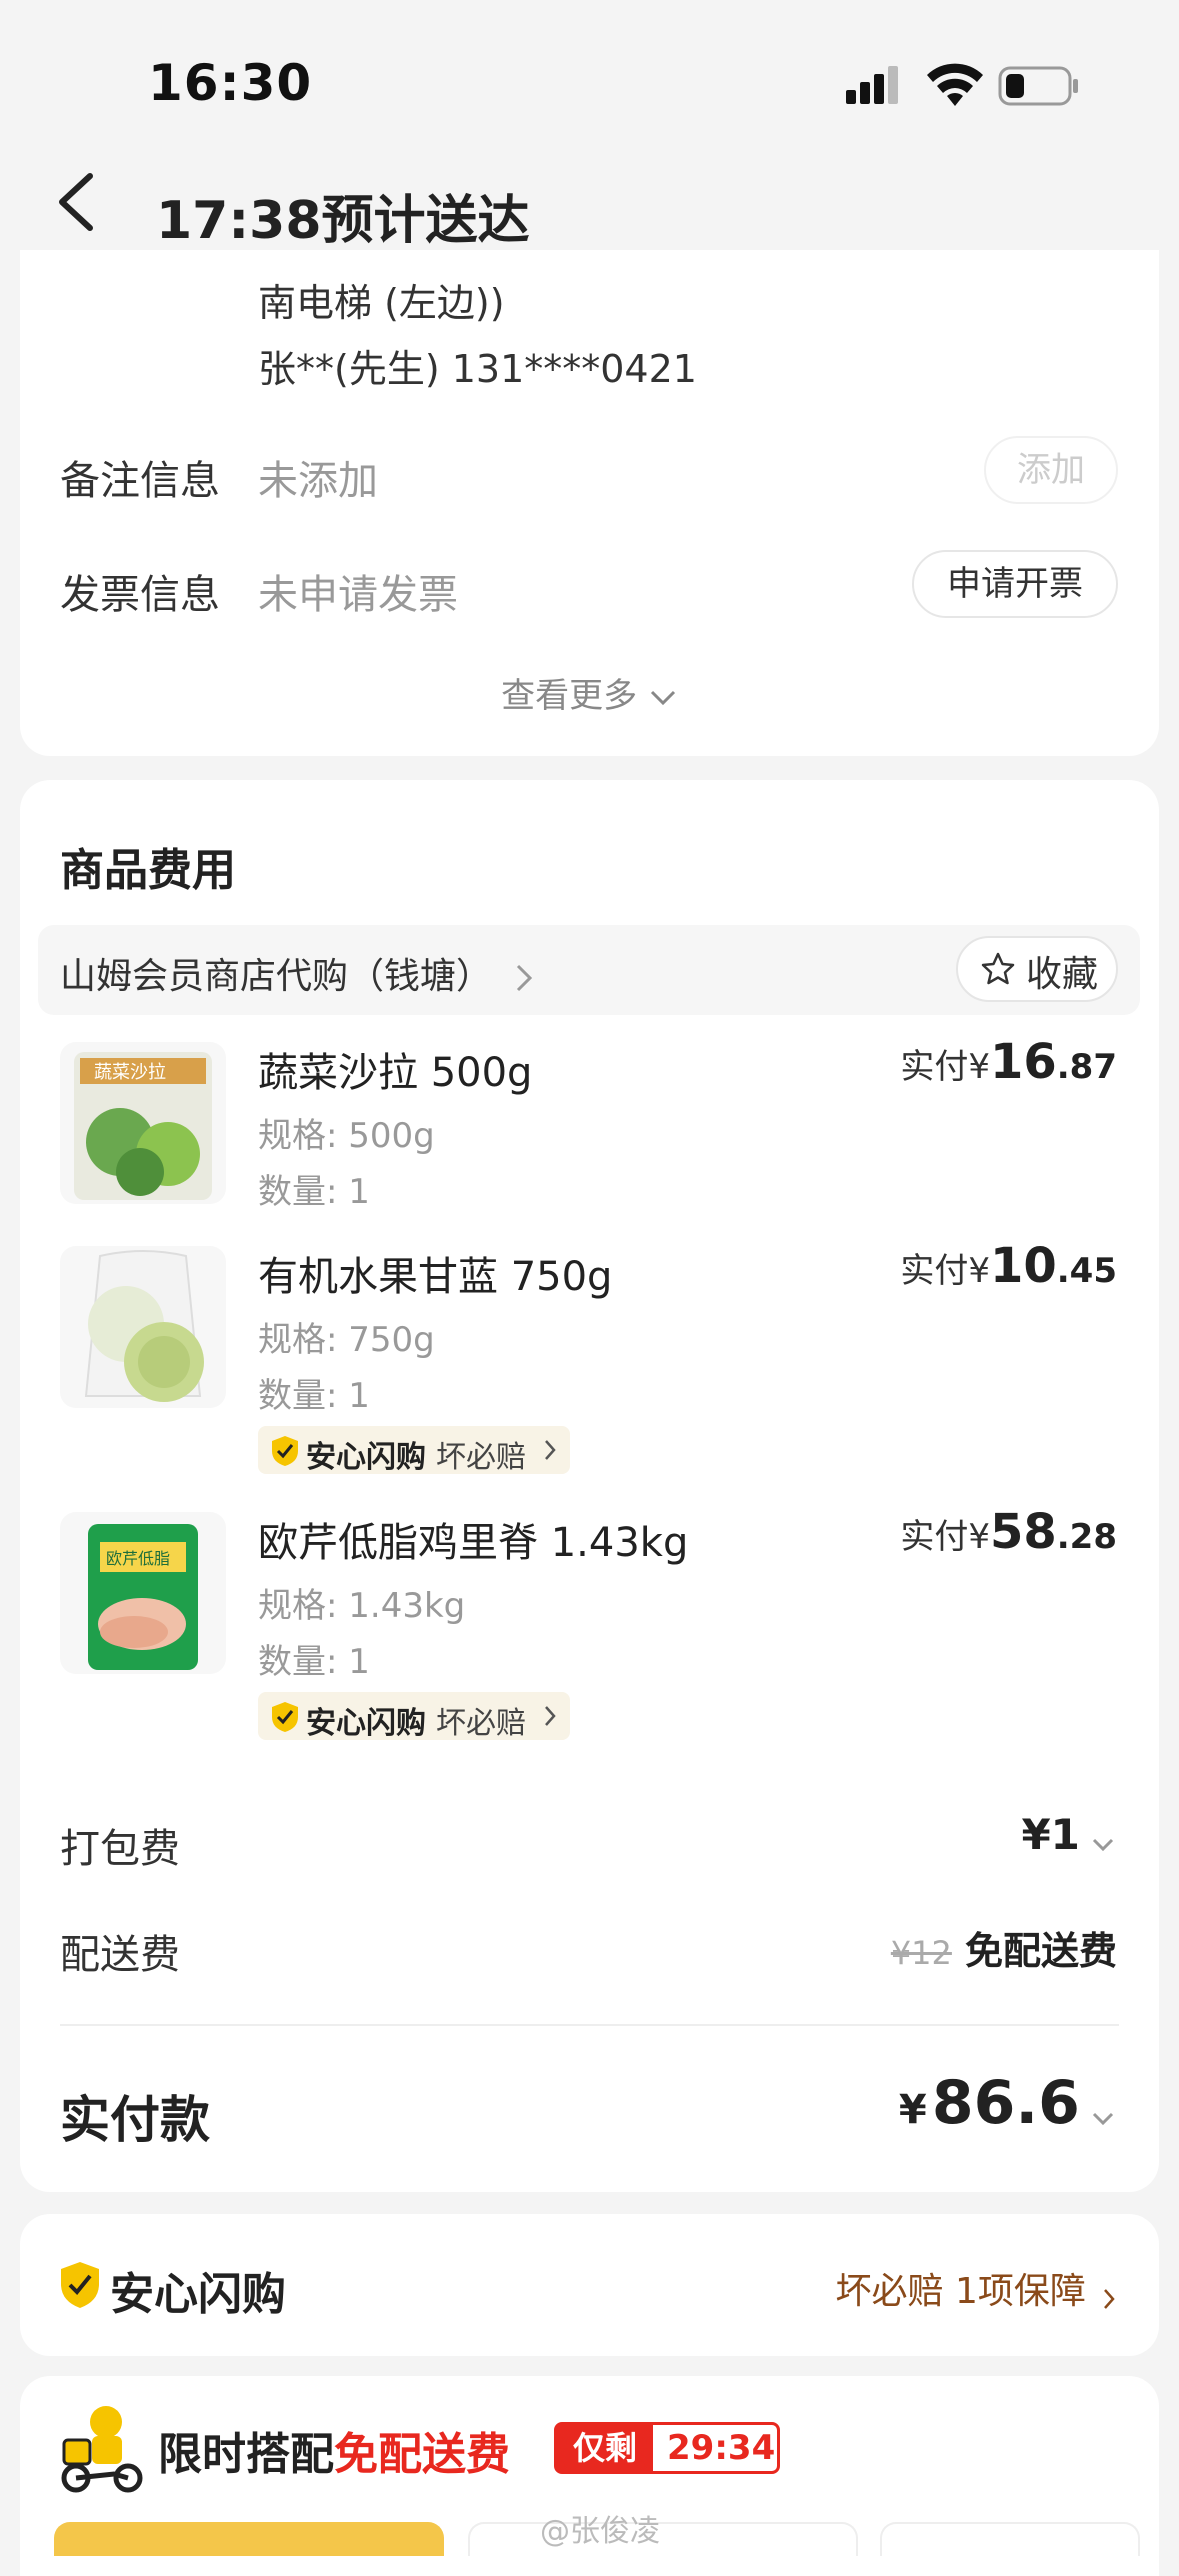 The image size is (1179, 2576). I want to click on product-name: 蔬菜沙拉 500g, so click(395, 1069).